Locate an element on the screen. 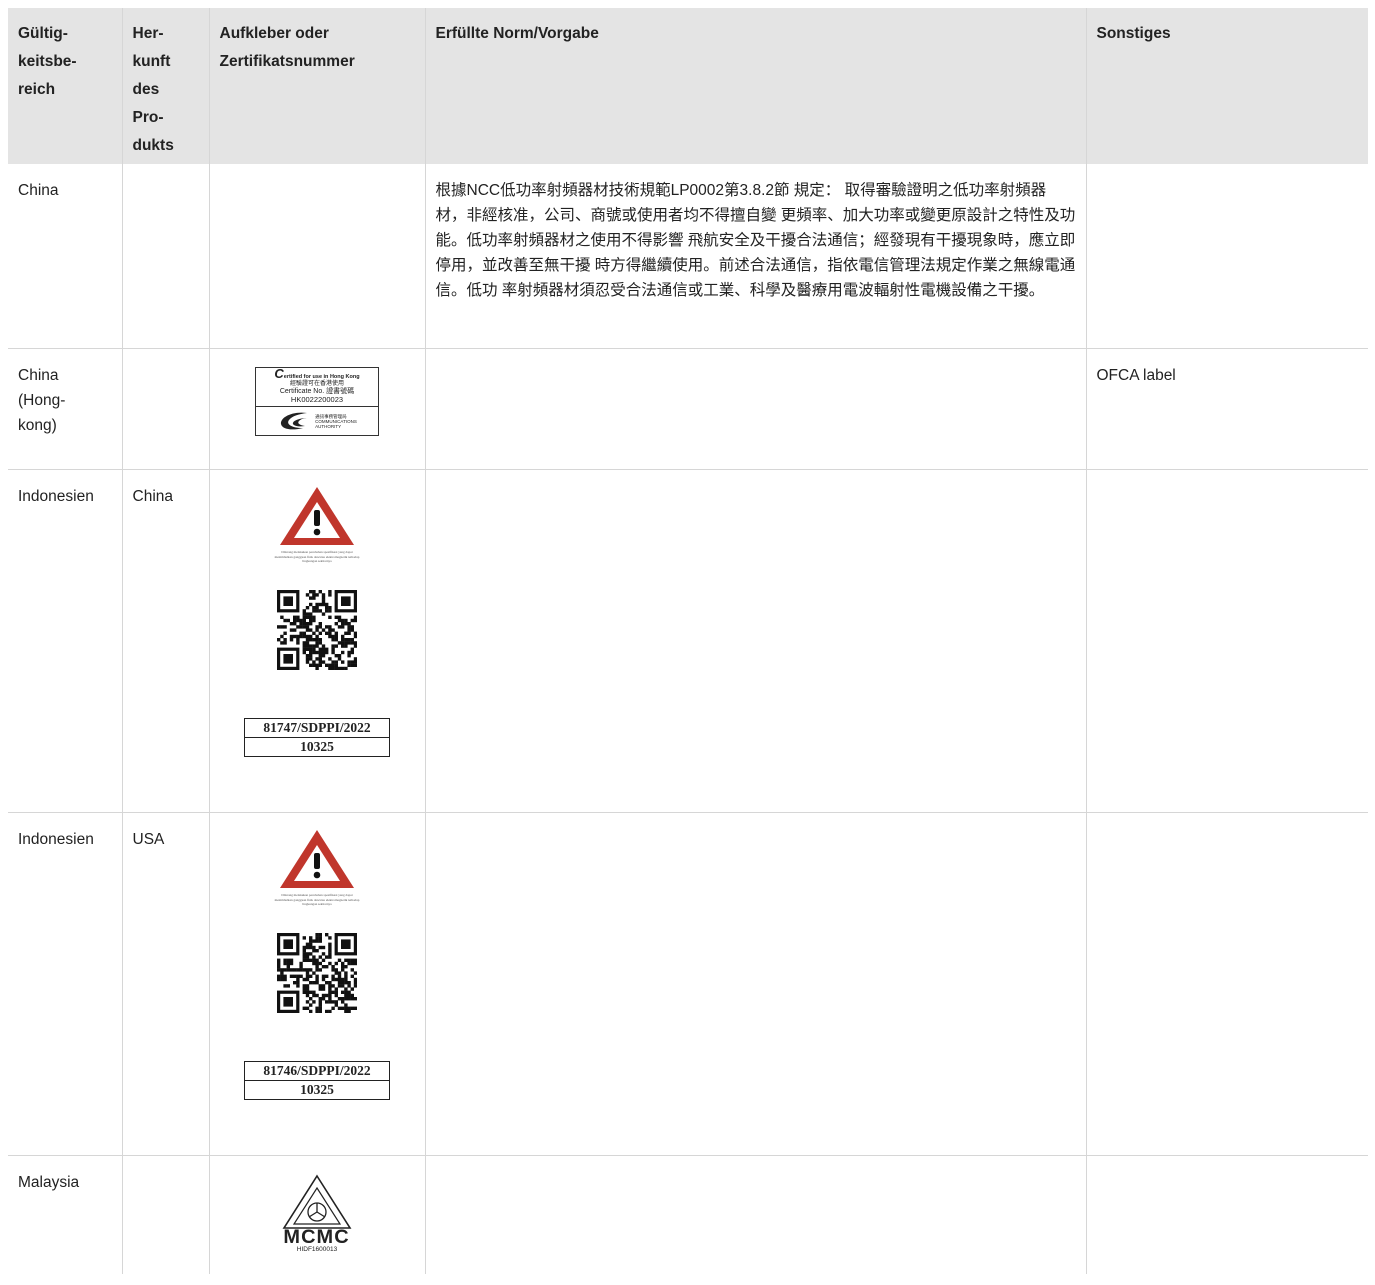 This screenshot has width=1375, height=1285. header-label: Aufkleber oder Zertifikatsnummer is located at coordinates (317, 86).